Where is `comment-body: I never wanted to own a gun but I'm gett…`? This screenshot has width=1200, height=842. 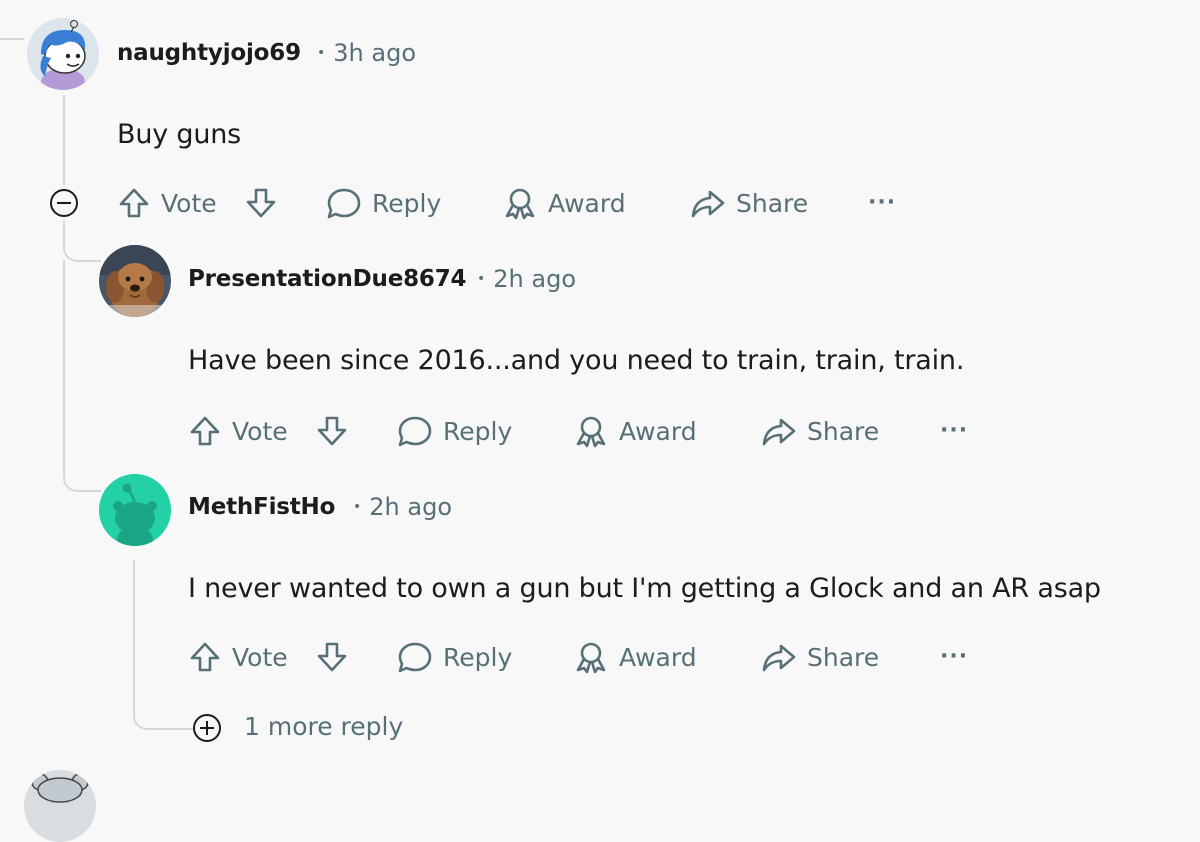
comment-body: I never wanted to own a gun but I'm gett… is located at coordinates (644, 588).